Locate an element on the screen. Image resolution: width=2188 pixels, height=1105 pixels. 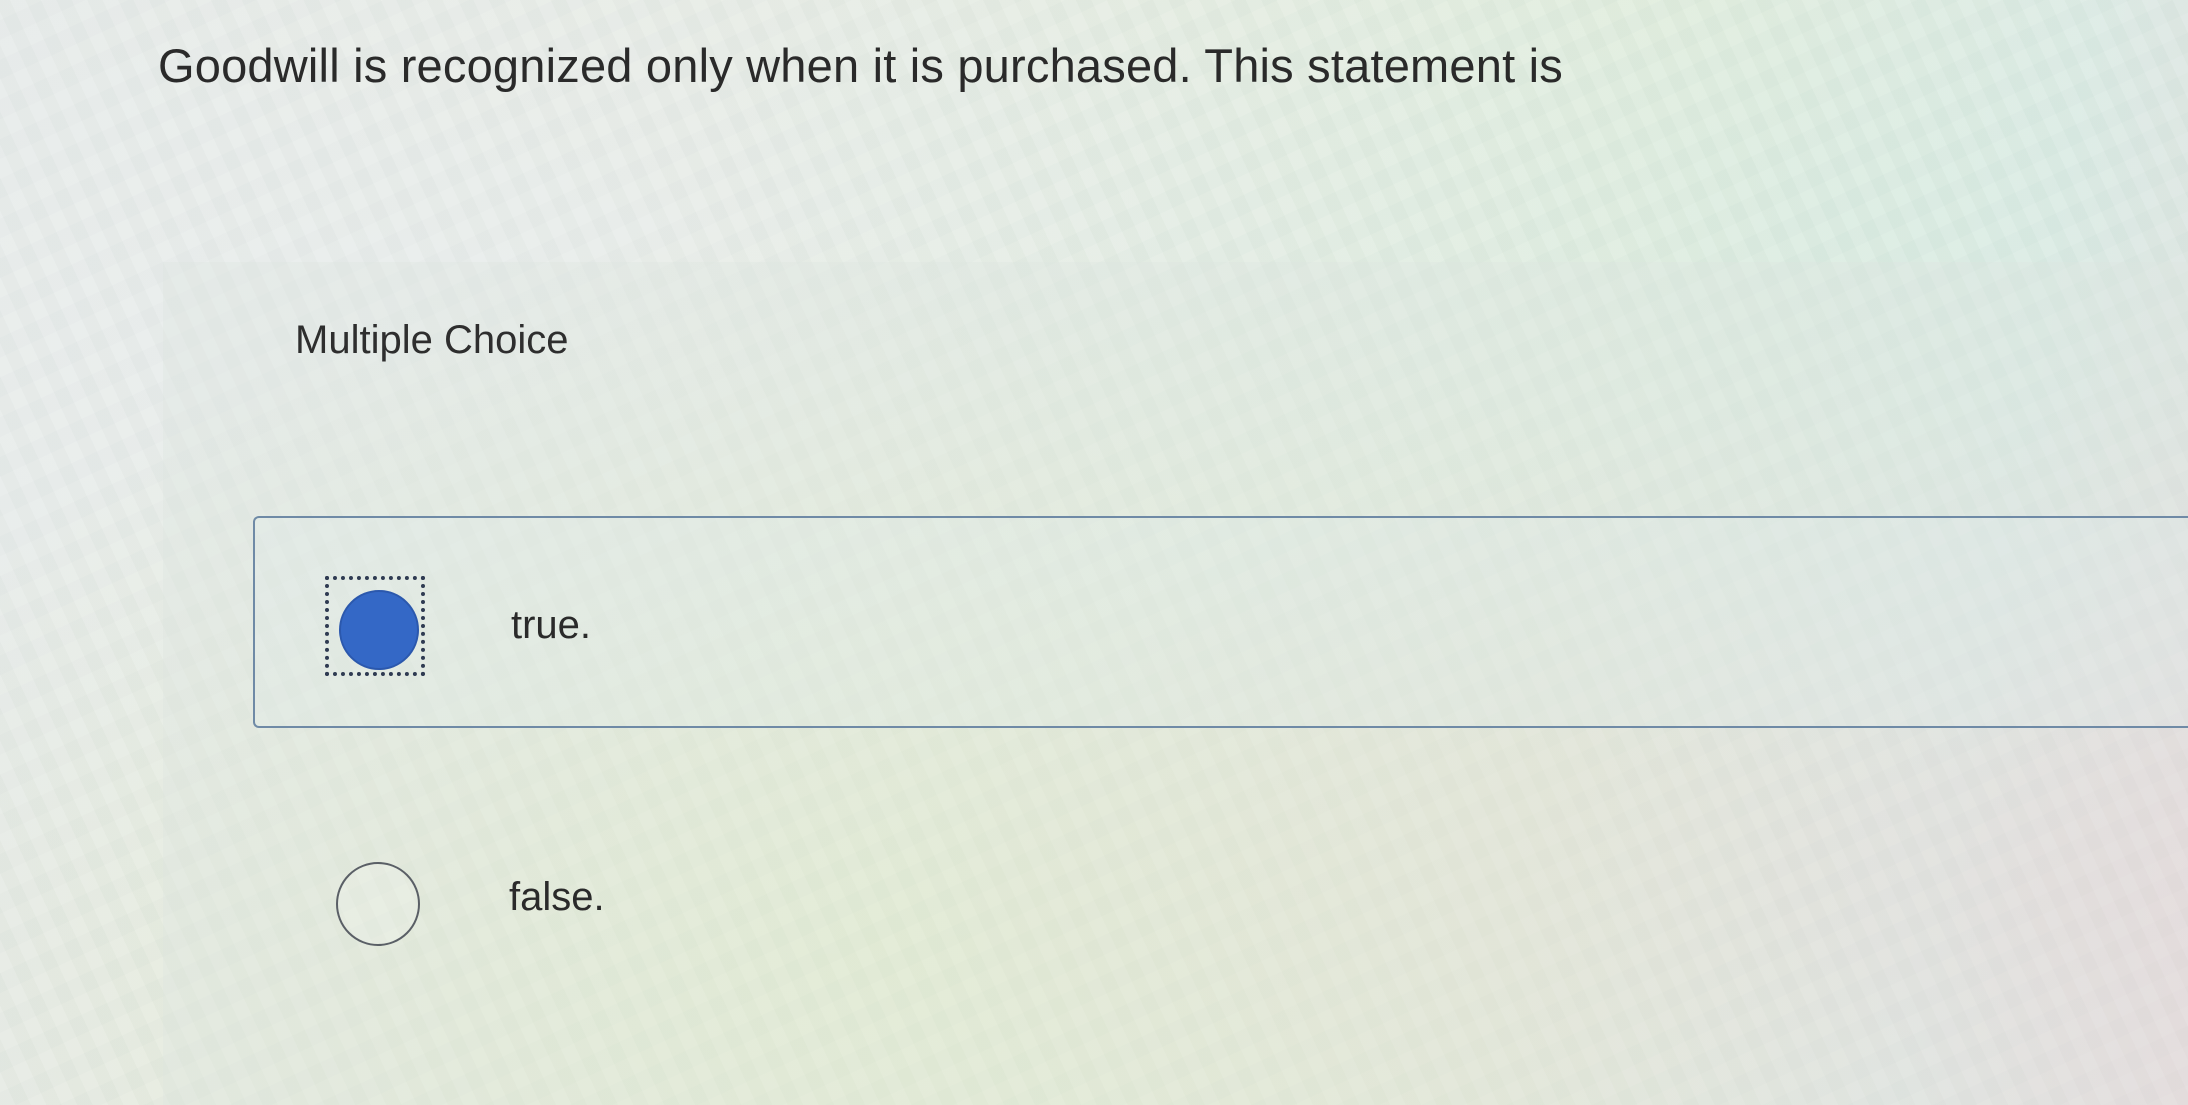
radio-selected-icon is located at coordinates (379, 630).